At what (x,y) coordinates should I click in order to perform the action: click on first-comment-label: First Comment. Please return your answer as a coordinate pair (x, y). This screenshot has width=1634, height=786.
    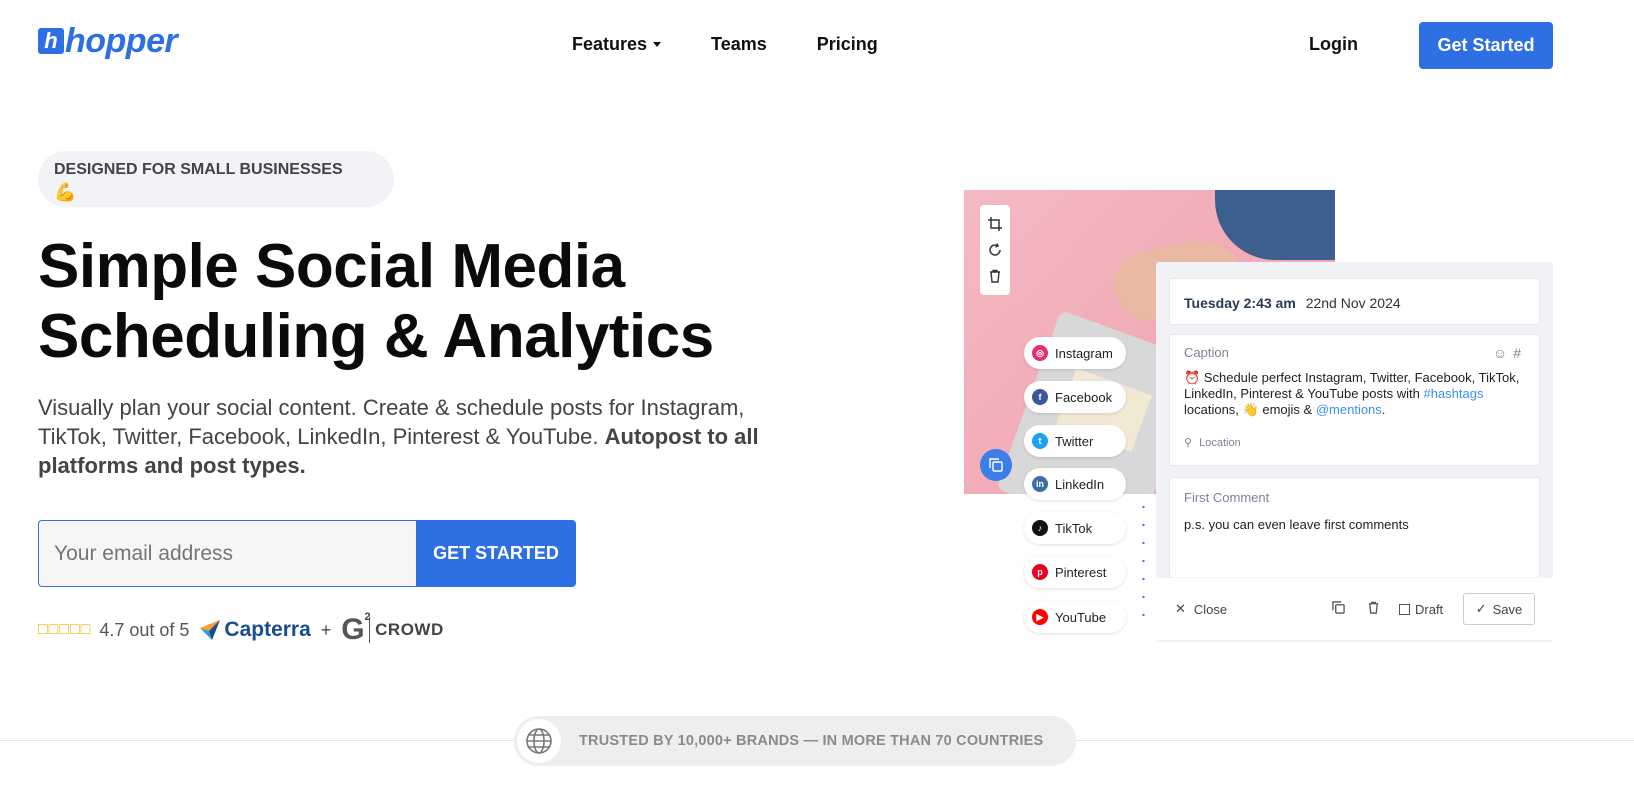
    Looking at the image, I should click on (1227, 497).